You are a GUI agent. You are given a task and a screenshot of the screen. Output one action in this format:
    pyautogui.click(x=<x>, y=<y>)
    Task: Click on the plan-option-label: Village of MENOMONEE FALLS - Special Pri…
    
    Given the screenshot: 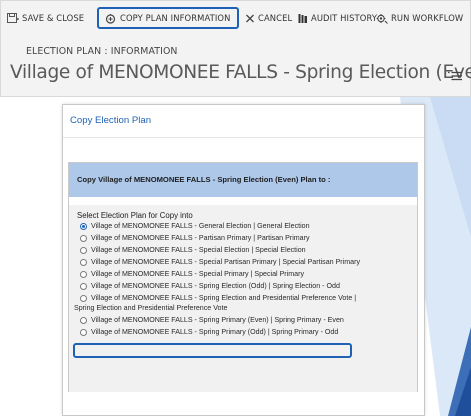 What is the action you would take?
    pyautogui.click(x=198, y=274)
    